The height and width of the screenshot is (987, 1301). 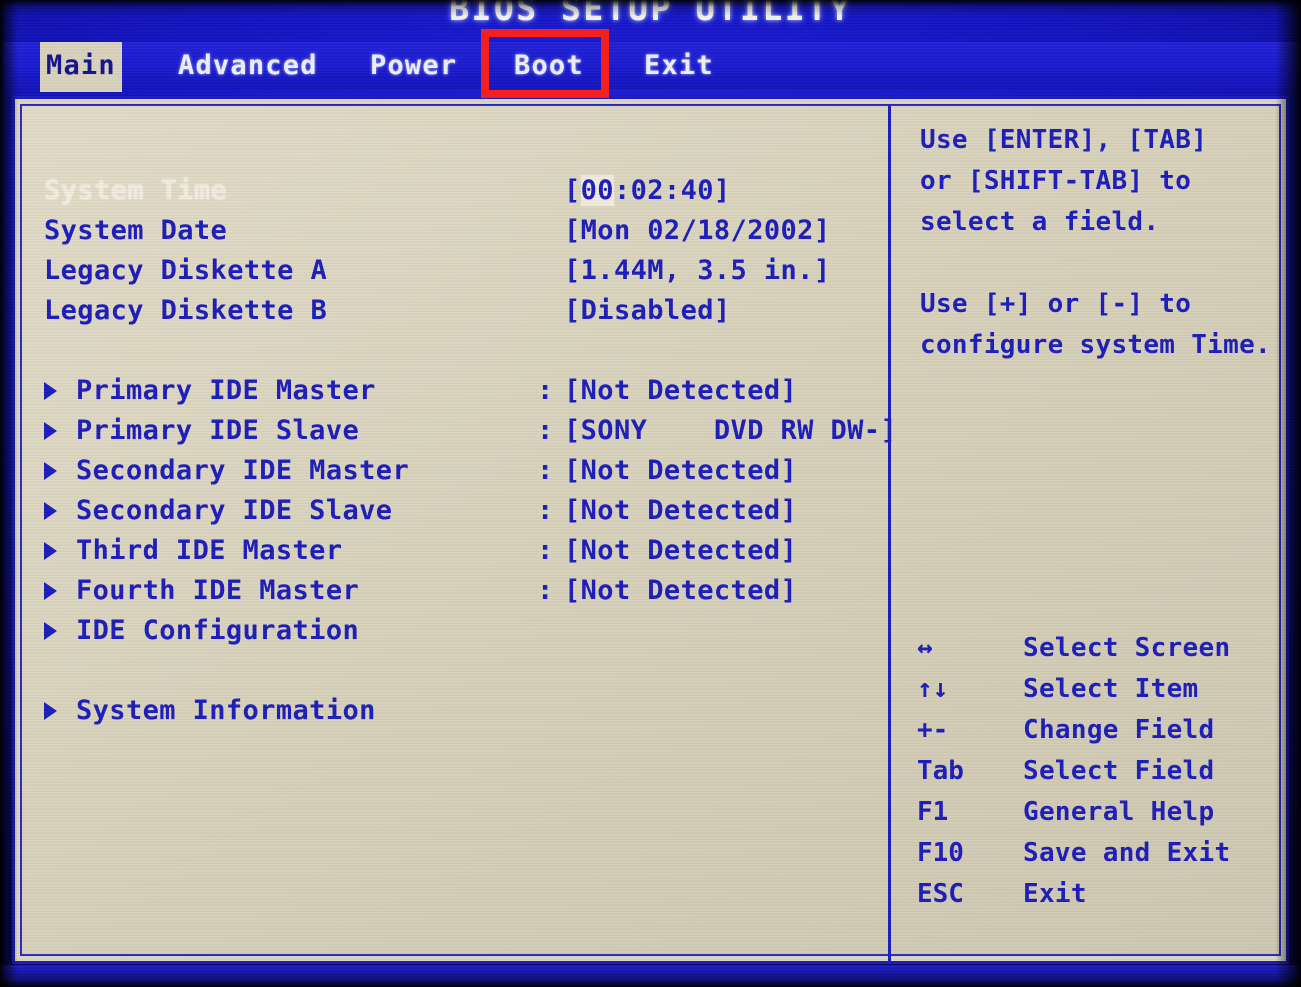 I want to click on legend-row: ↔ Select Screen, so click(x=1099, y=648).